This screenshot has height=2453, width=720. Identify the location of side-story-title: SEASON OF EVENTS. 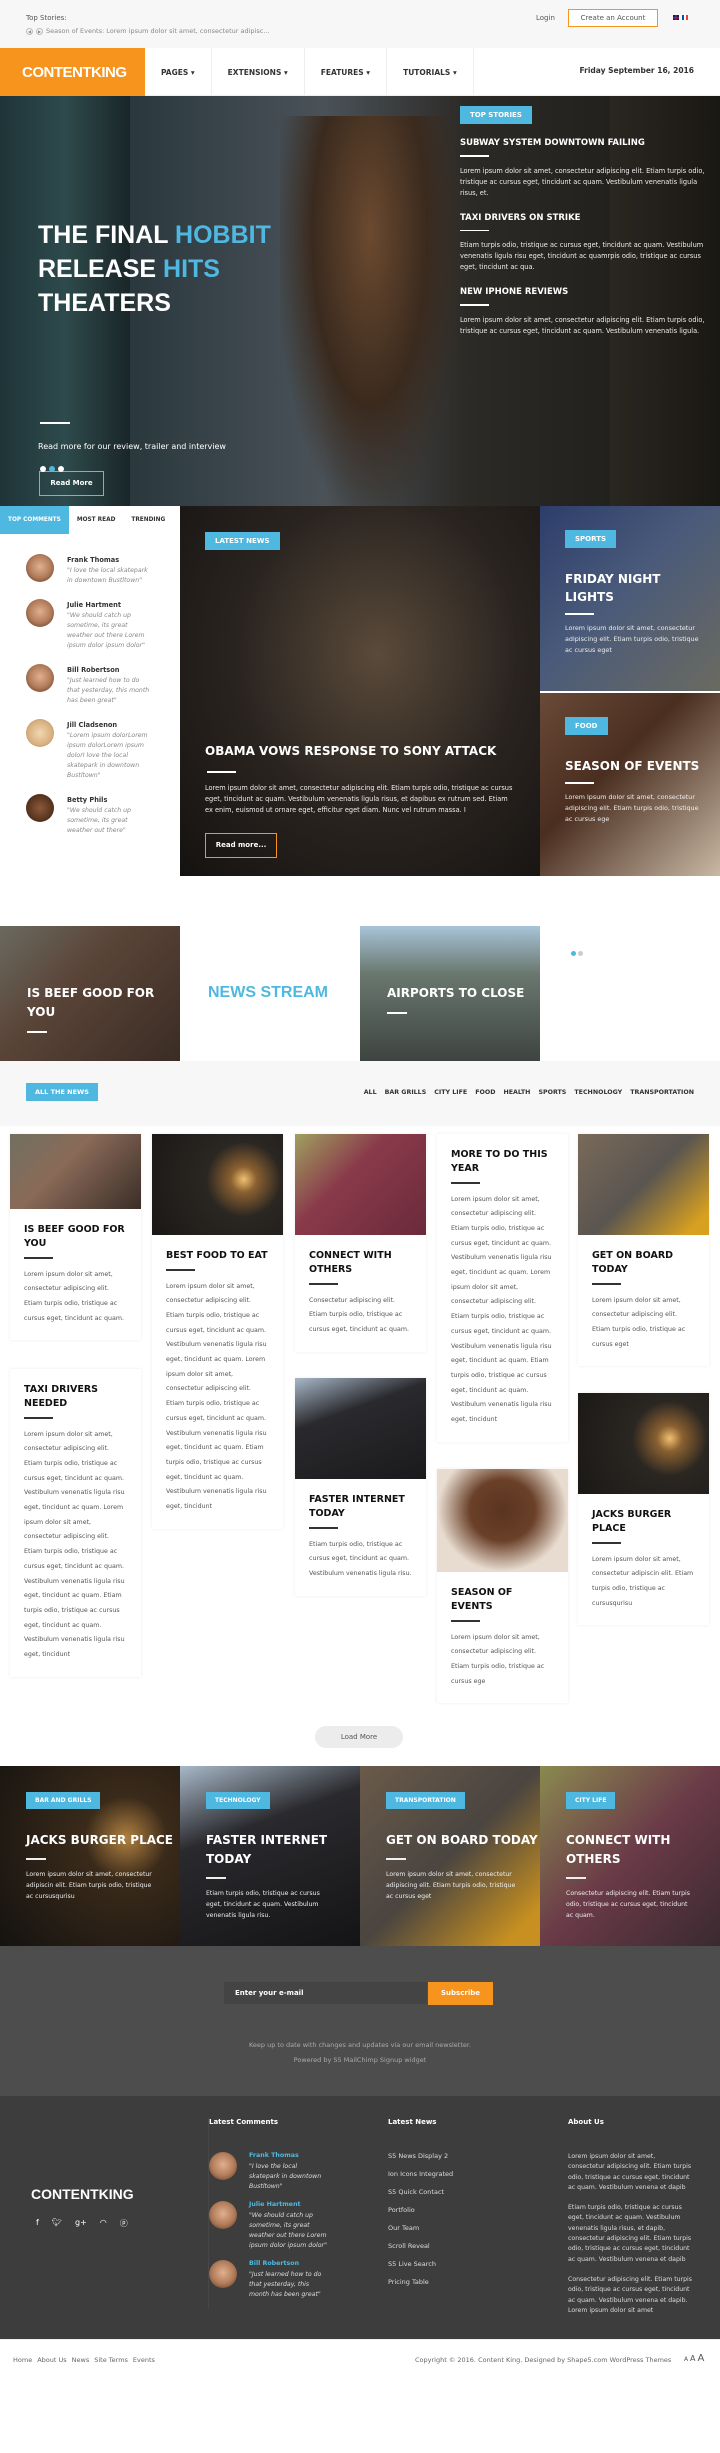
(635, 766).